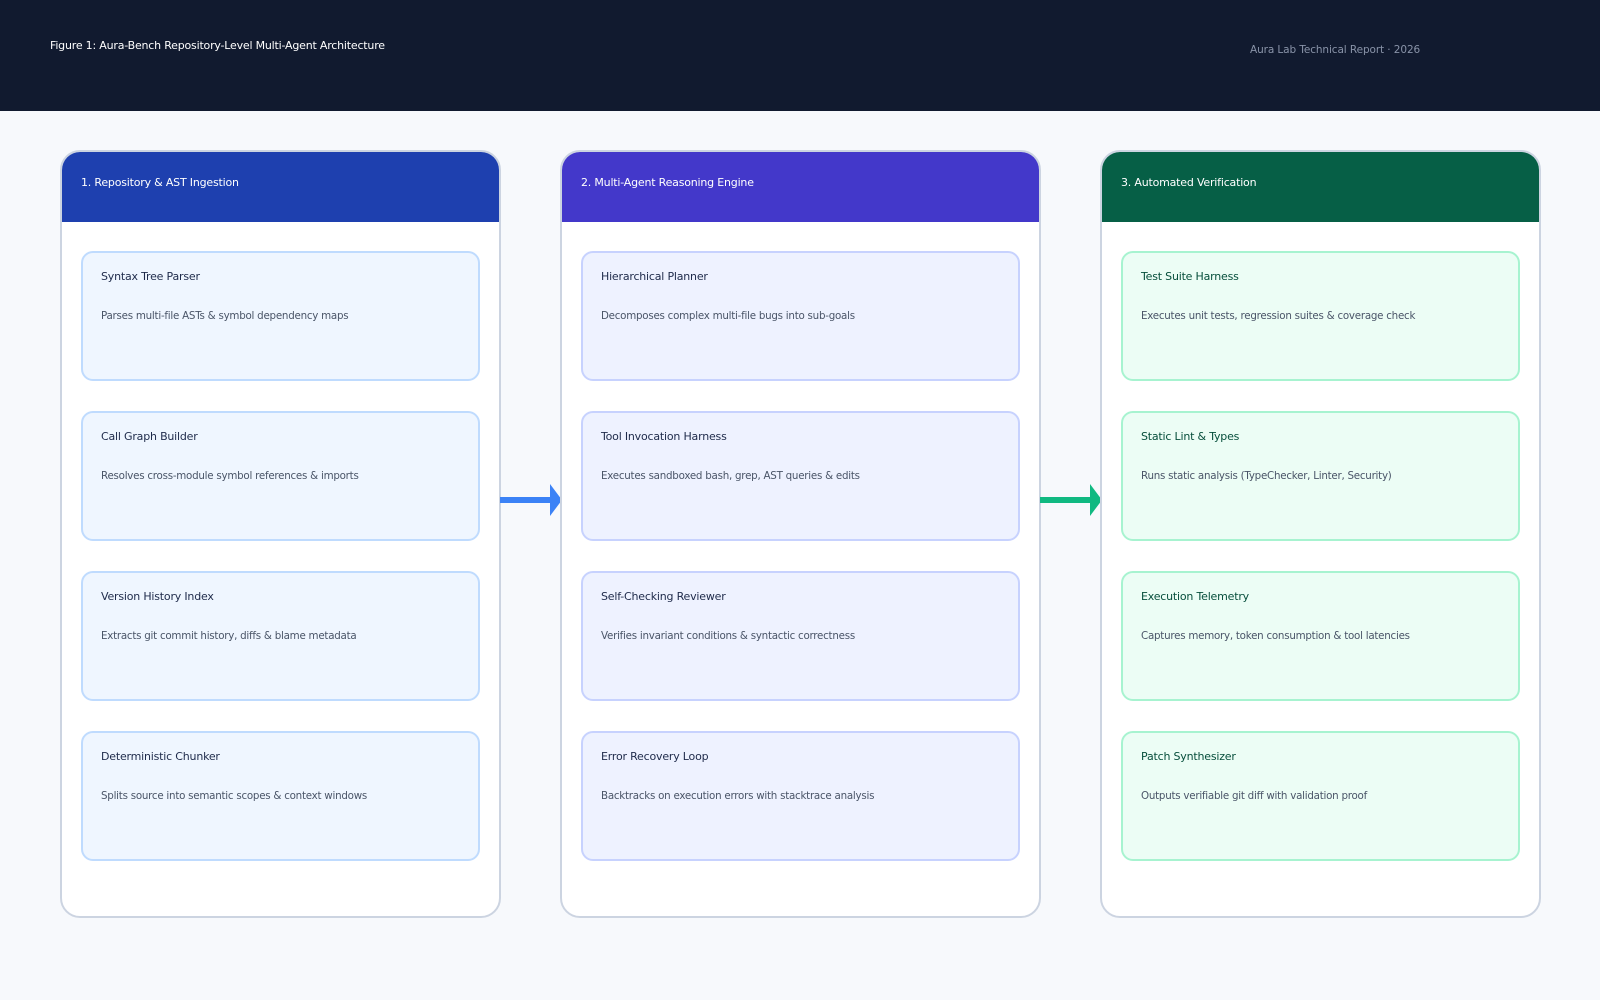  What do you see at coordinates (160, 756) in the screenshot?
I see `card-title: Deterministic Chunker` at bounding box center [160, 756].